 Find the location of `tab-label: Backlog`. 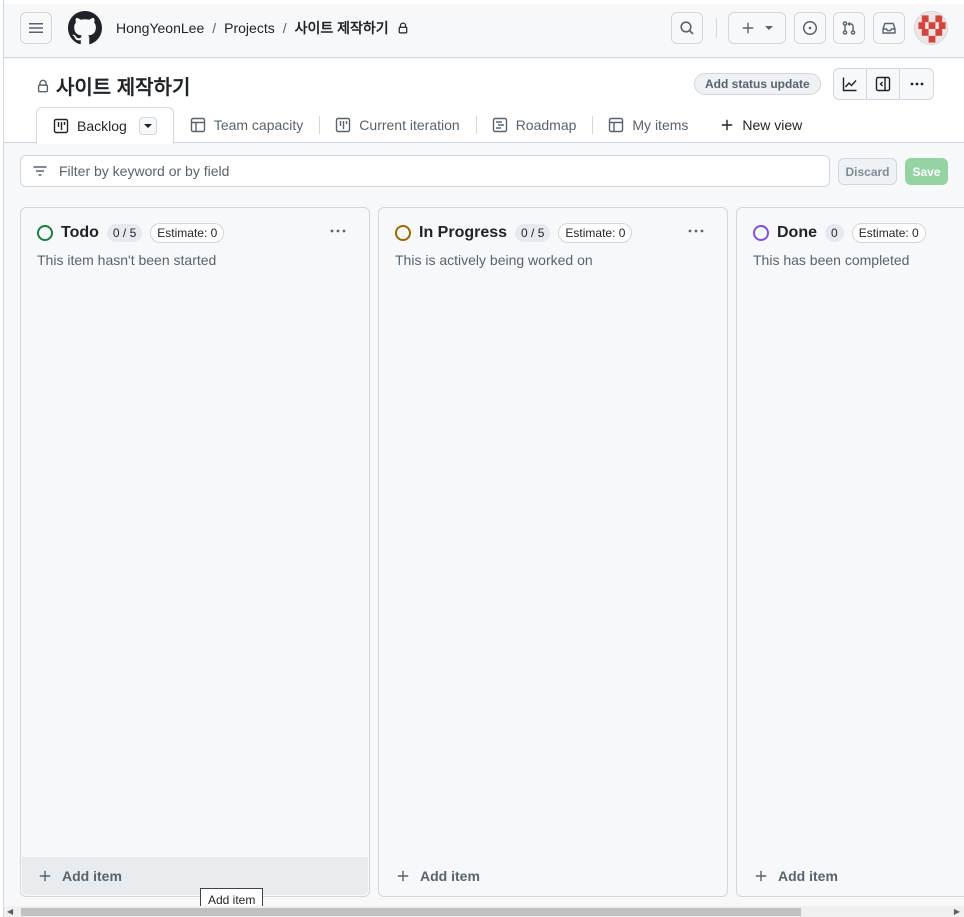

tab-label: Backlog is located at coordinates (102, 126).